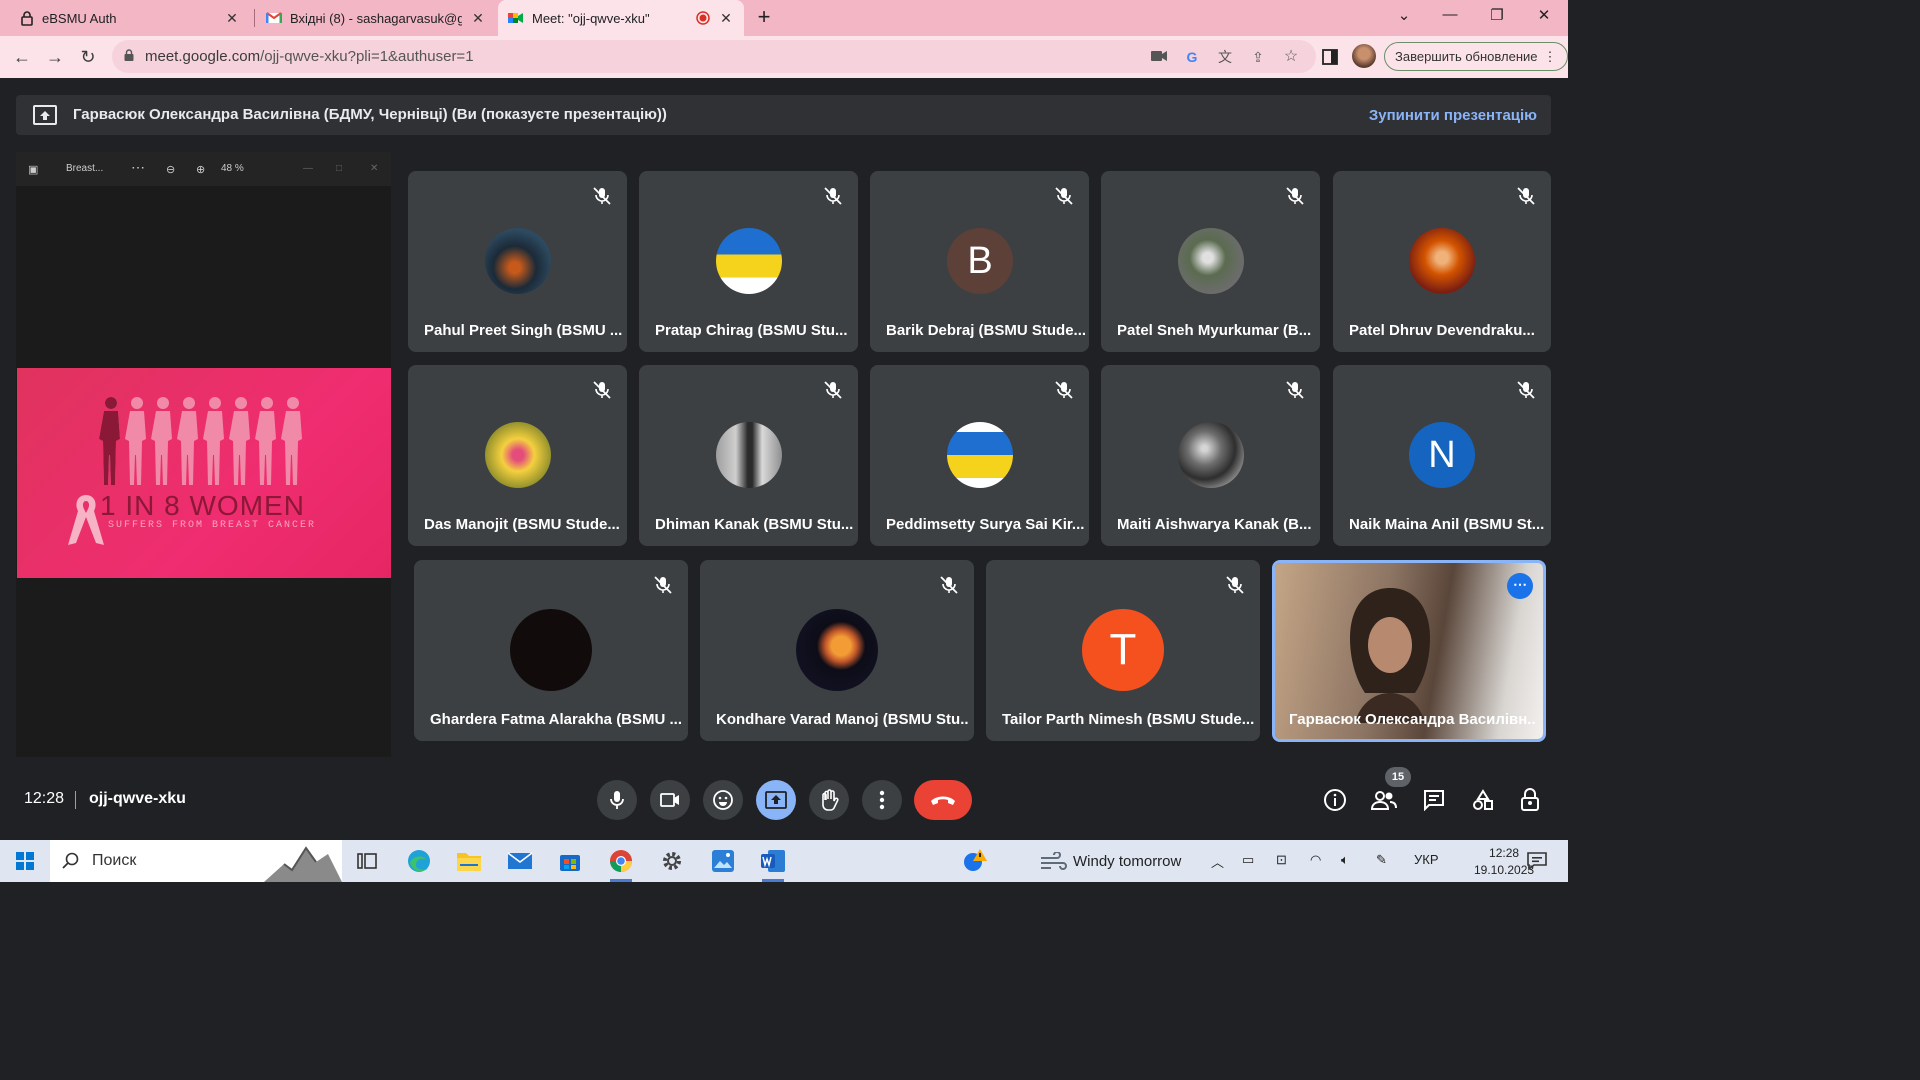 This screenshot has height=1080, width=1920. What do you see at coordinates (943, 800) in the screenshot?
I see `leave-call-button` at bounding box center [943, 800].